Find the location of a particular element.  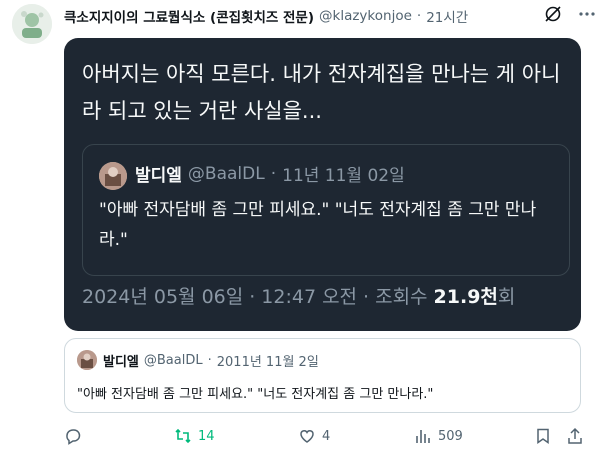

quoted-author-handle: @BaalDL is located at coordinates (173, 360).